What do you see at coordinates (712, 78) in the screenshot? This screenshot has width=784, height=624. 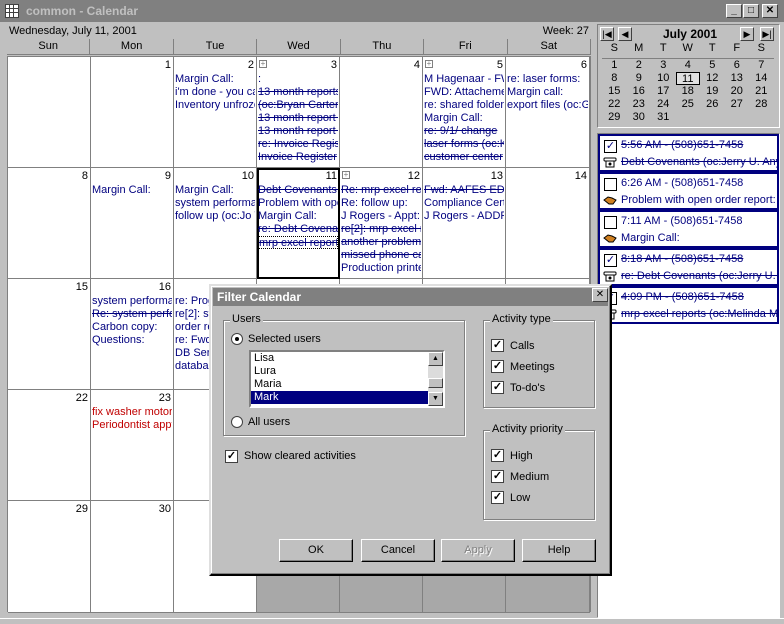 I see `mini-day: 12` at bounding box center [712, 78].